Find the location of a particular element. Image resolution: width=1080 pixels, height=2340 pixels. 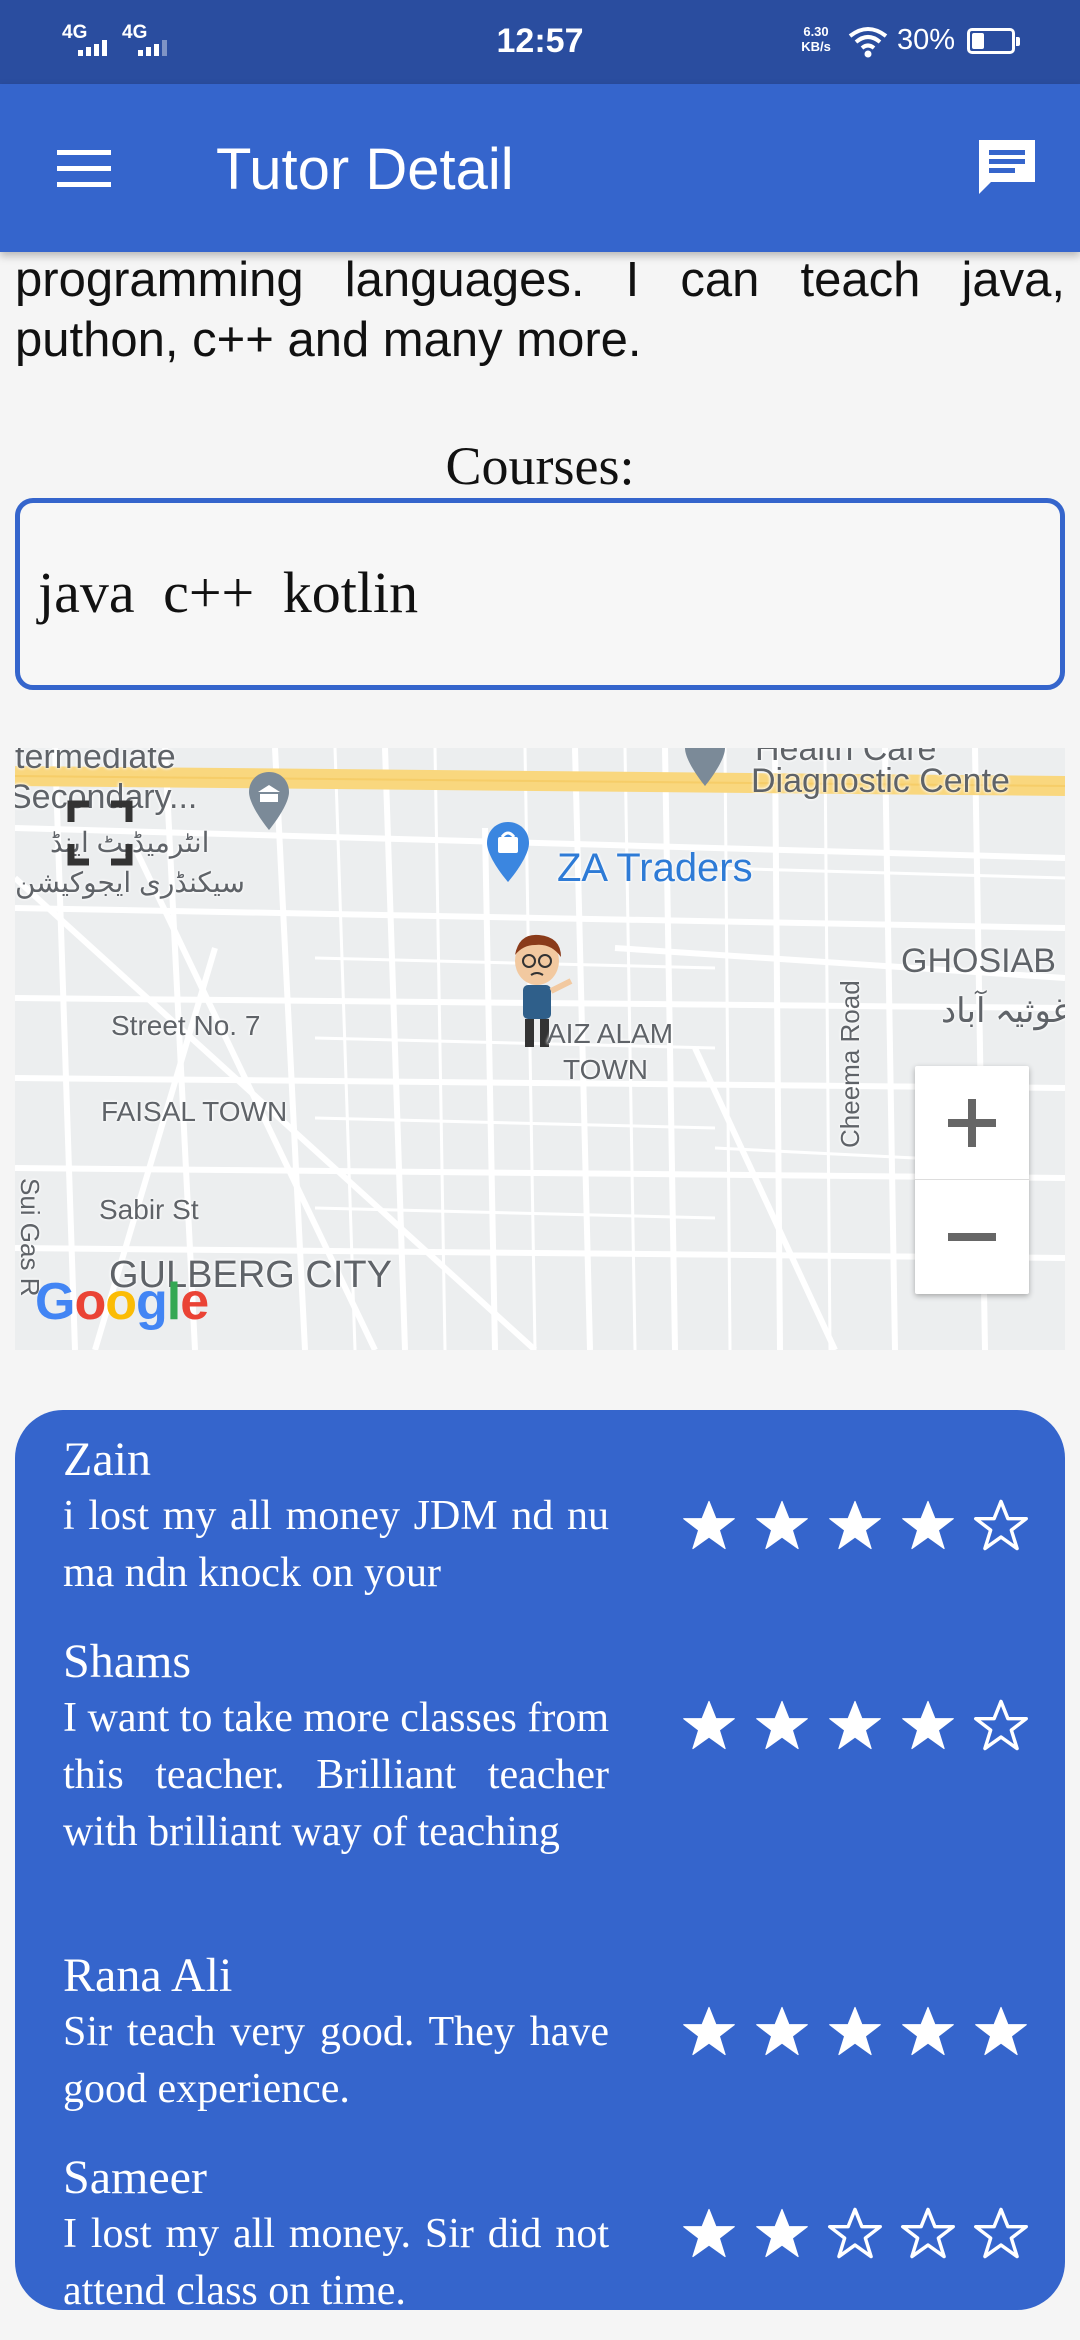

chat-icon is located at coordinates (1007, 168).